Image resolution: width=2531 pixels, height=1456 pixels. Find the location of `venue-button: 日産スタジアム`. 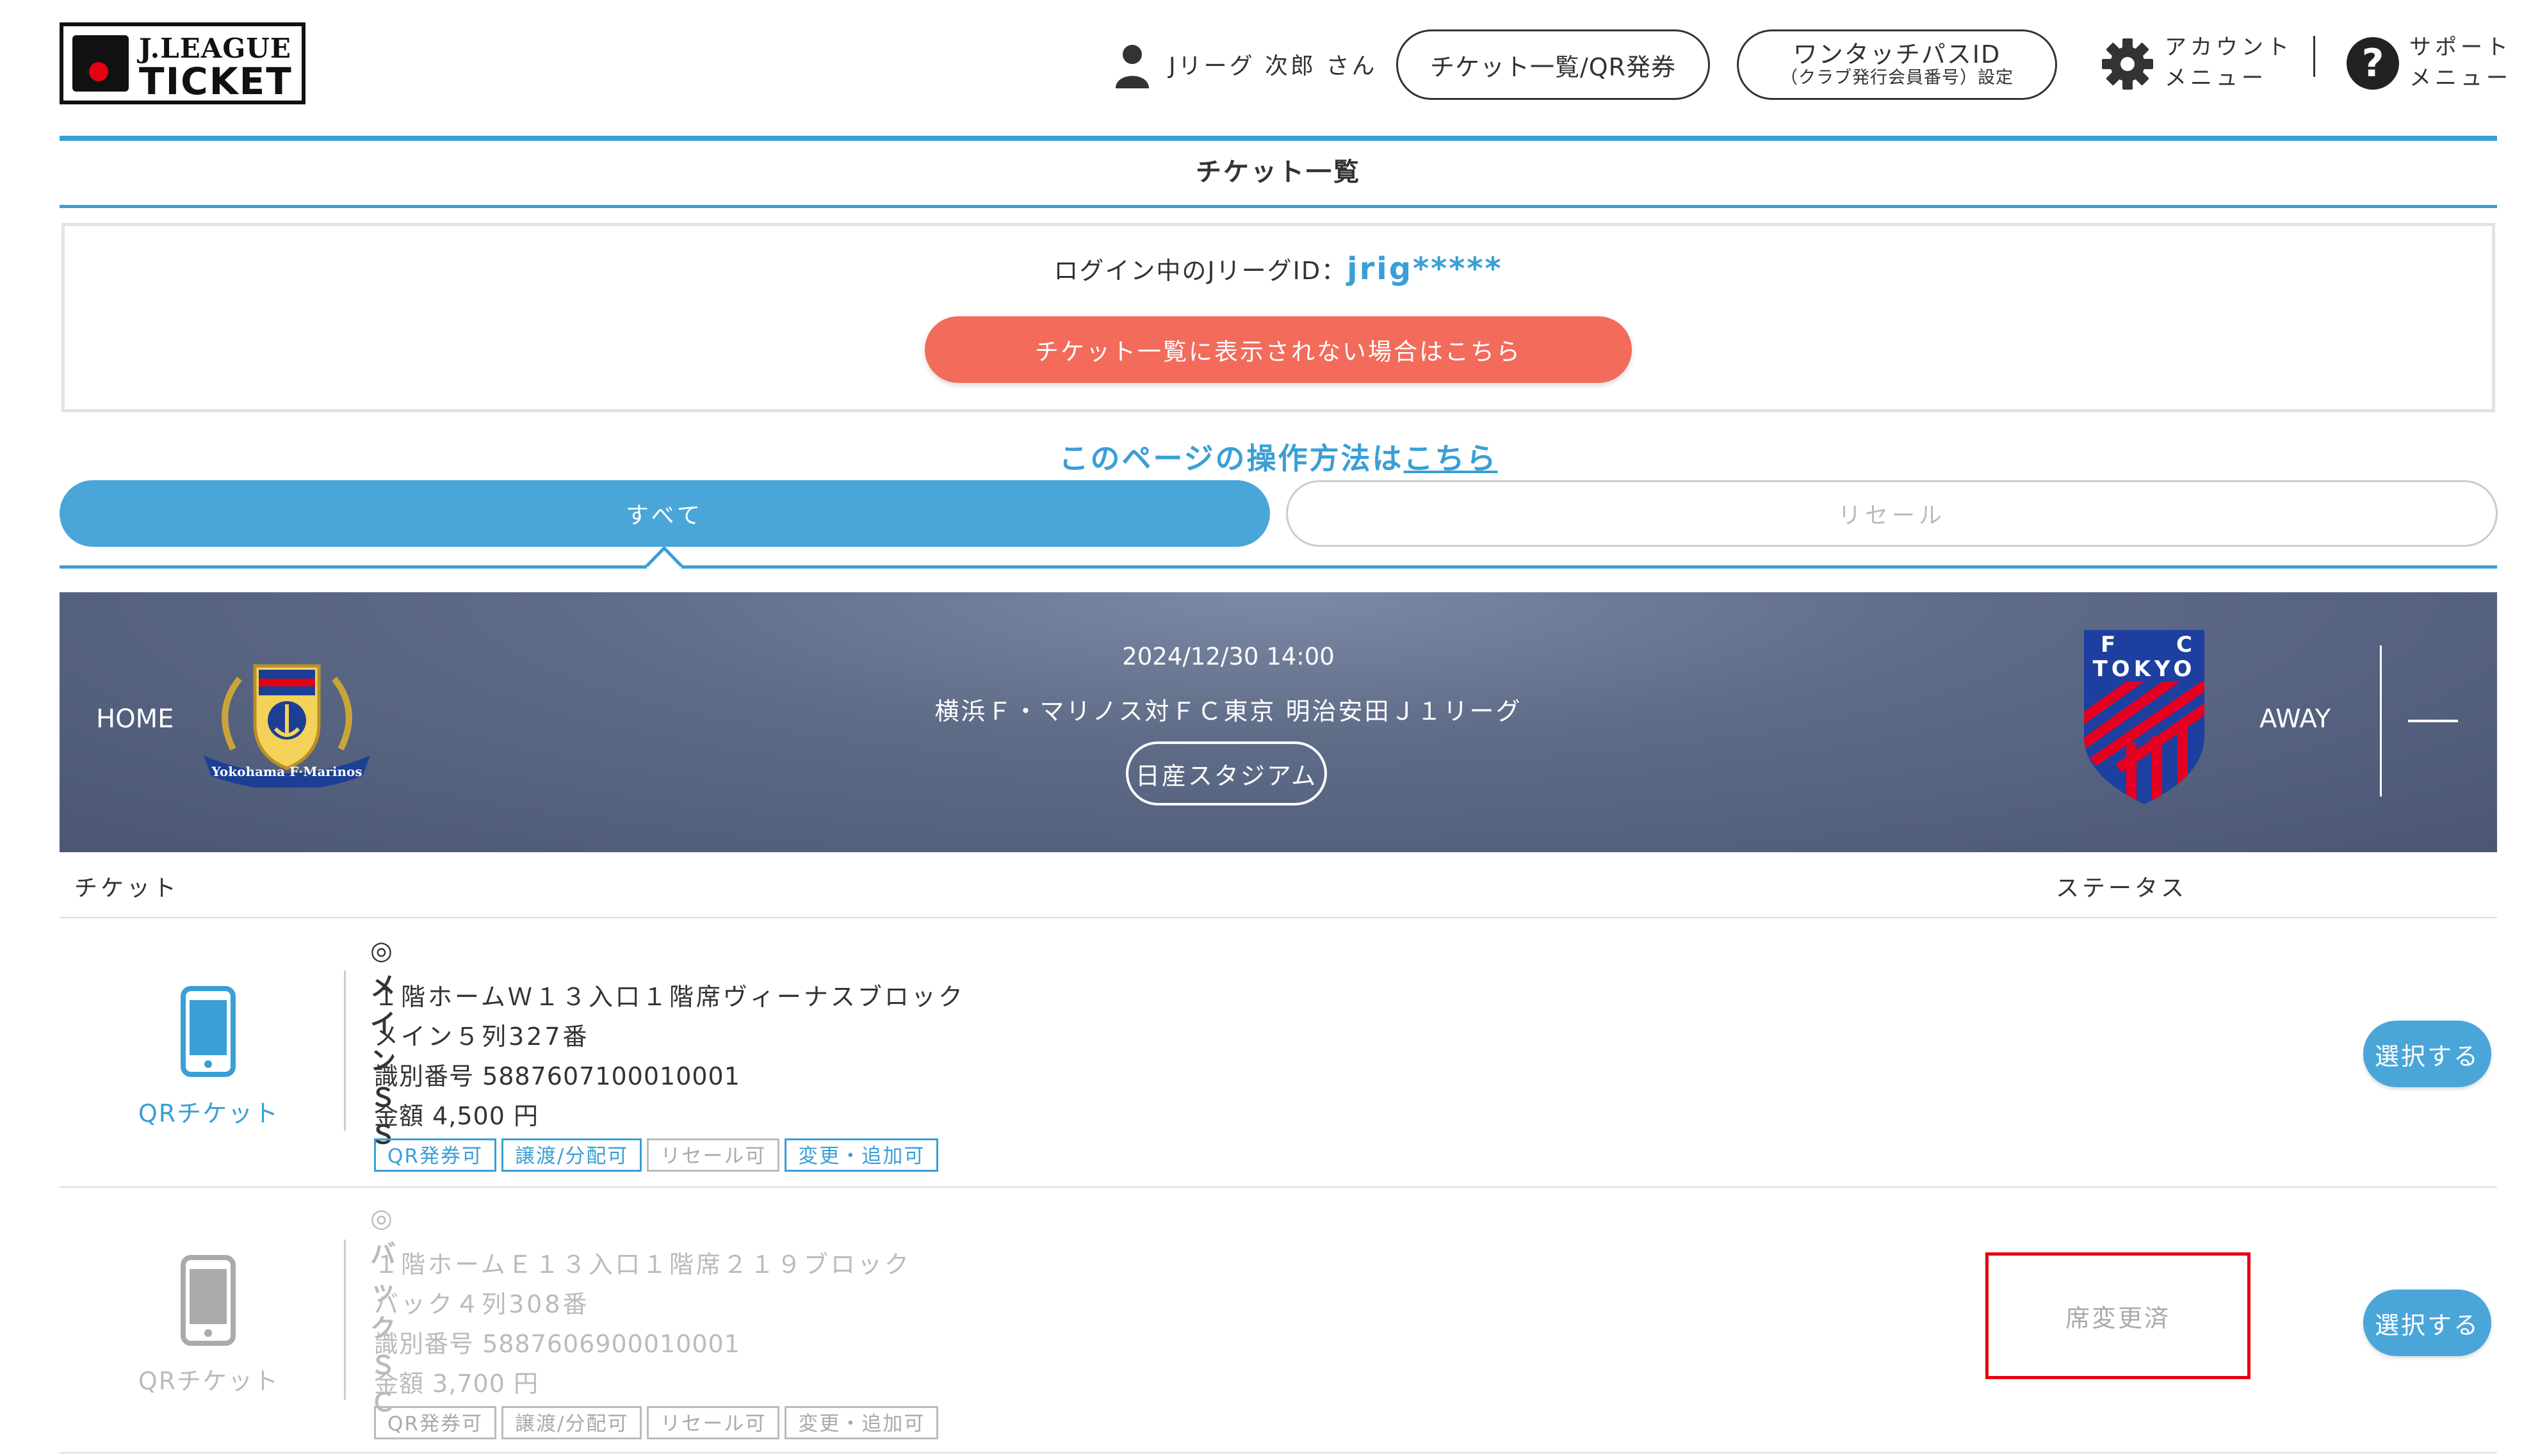

venue-button: 日産スタジアム is located at coordinates (1226, 773).